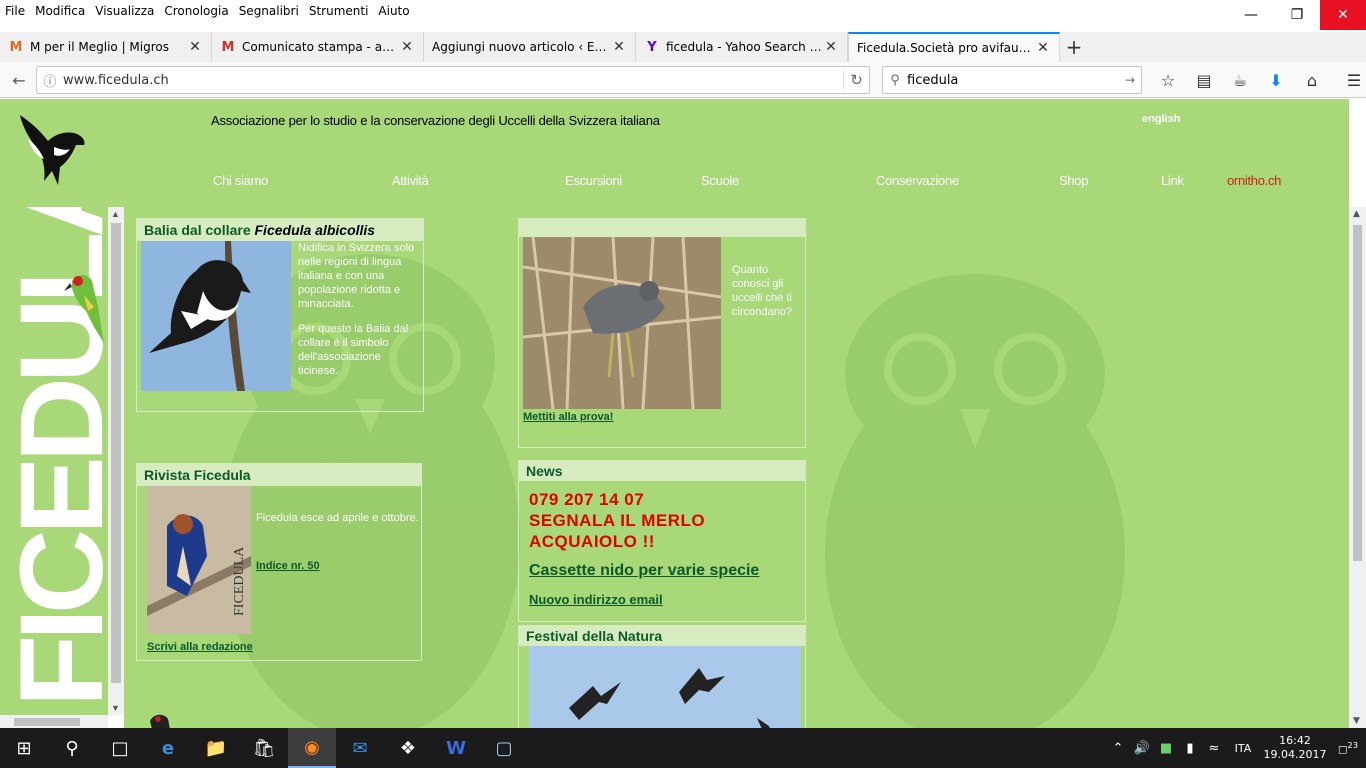 The height and width of the screenshot is (768, 1366). What do you see at coordinates (288, 566) in the screenshot?
I see `indice-link: Indice nr. 50` at bounding box center [288, 566].